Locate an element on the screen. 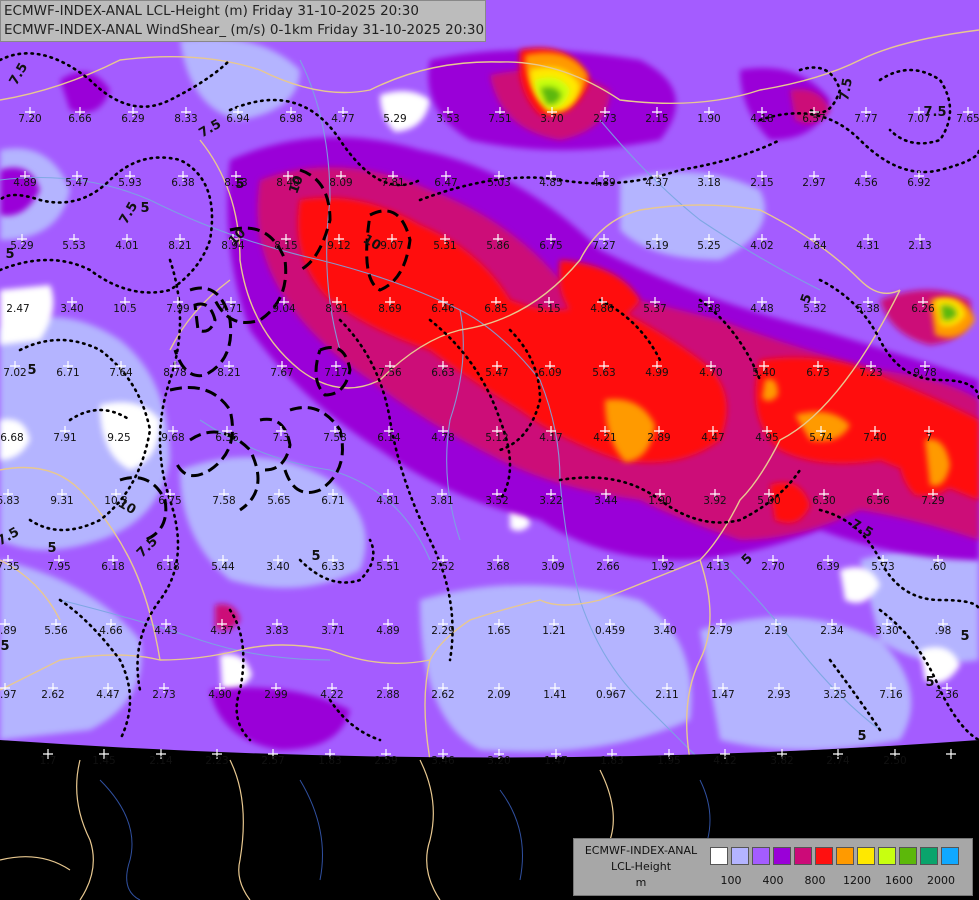  shear-value: 5.32 is located at coordinates (814, 309).